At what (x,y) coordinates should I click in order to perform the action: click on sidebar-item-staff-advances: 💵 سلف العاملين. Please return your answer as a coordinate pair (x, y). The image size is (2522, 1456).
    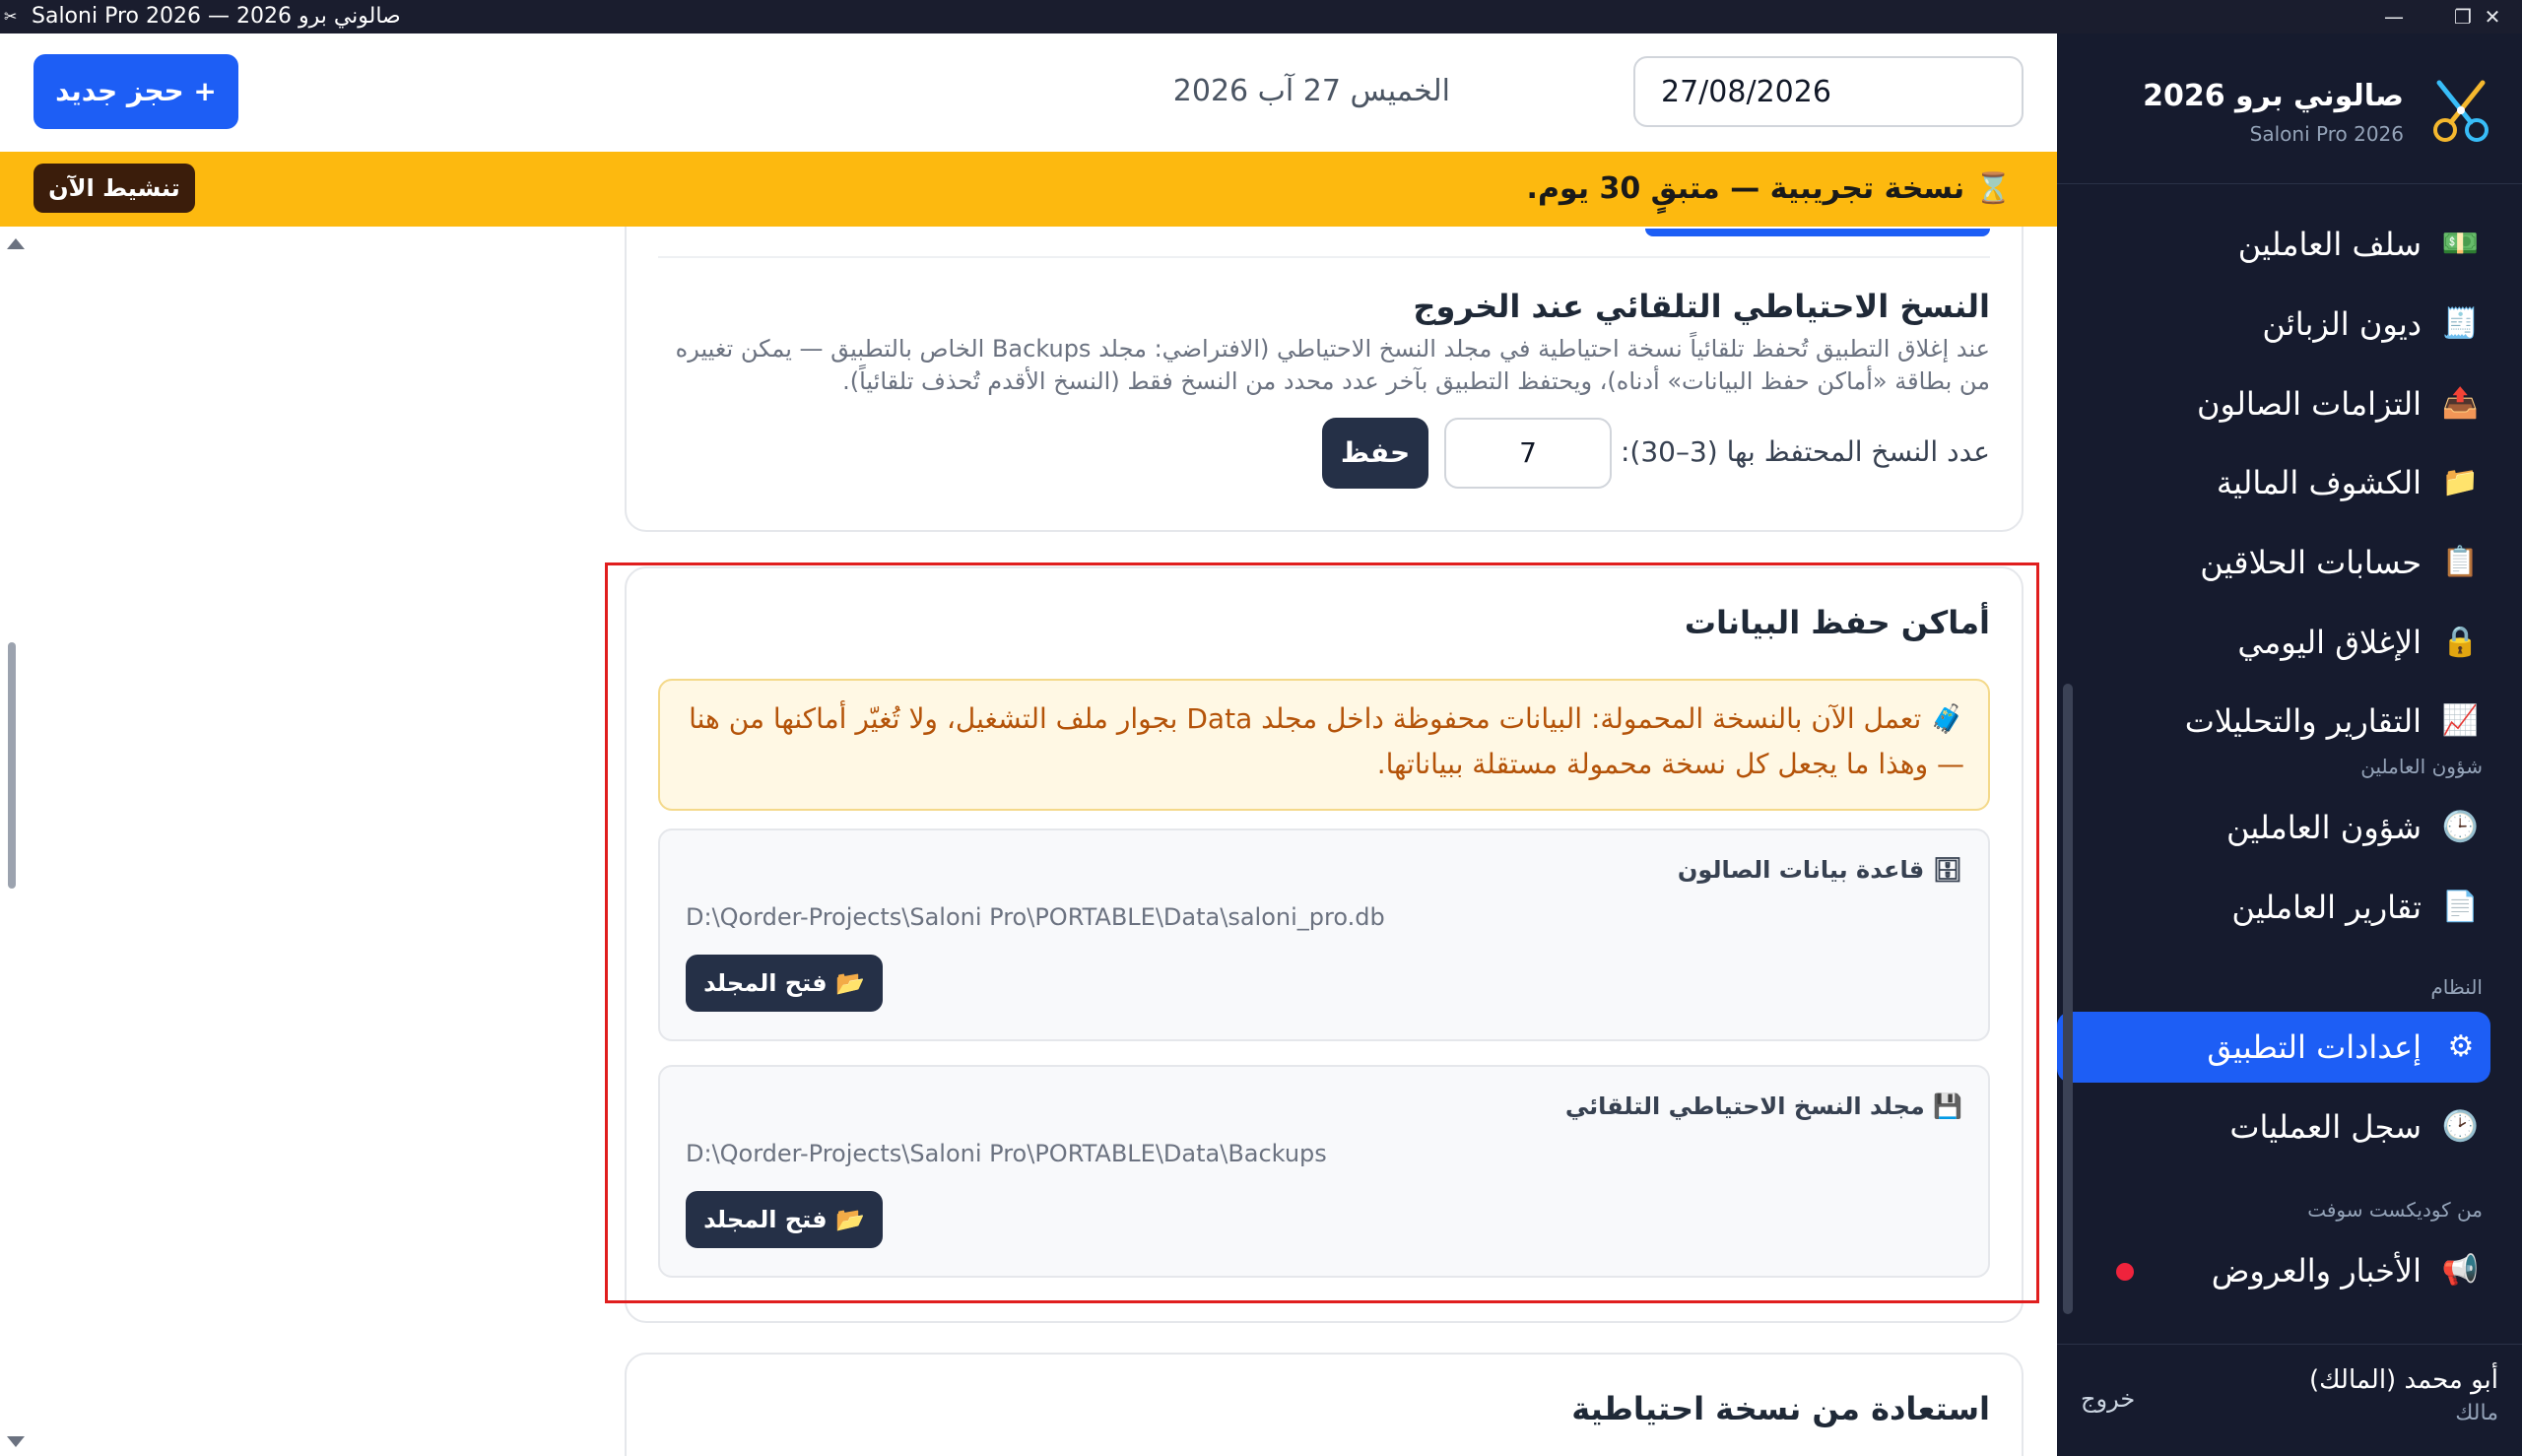
    Looking at the image, I should click on (2273, 244).